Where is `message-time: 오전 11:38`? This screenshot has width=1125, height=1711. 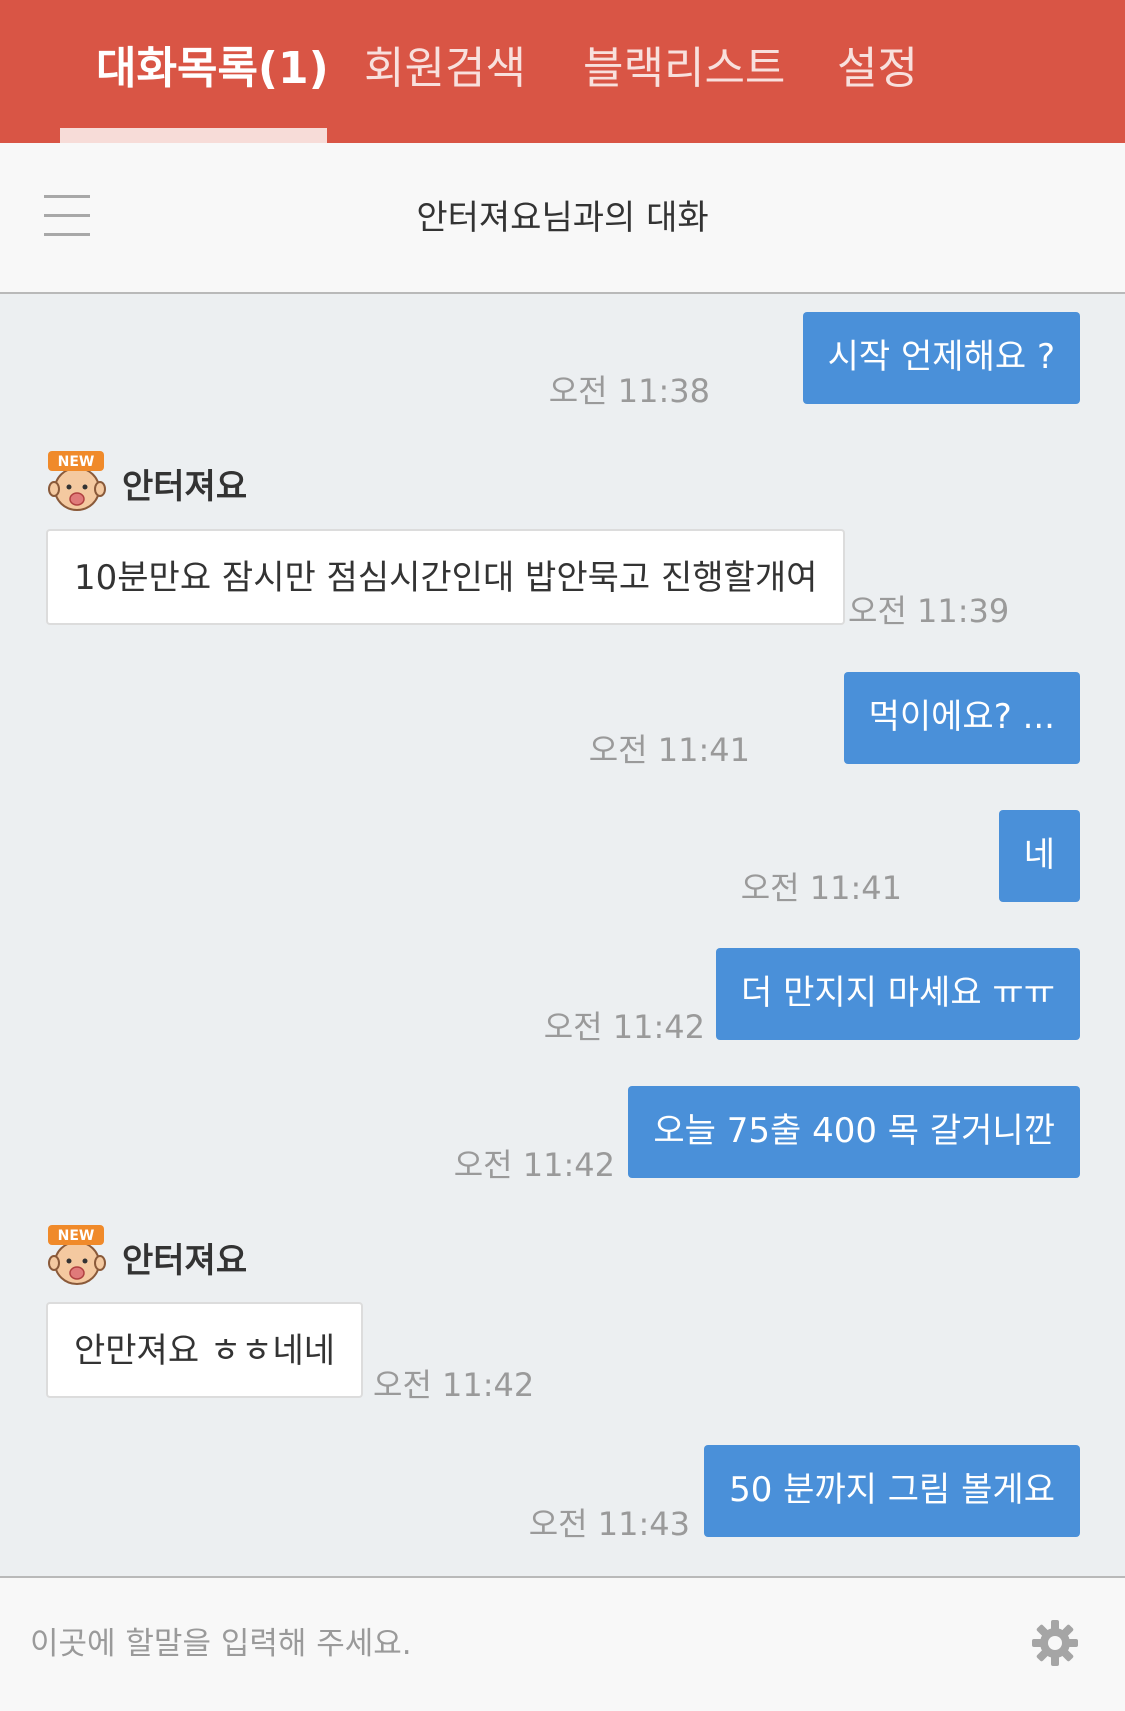
message-time: 오전 11:38 is located at coordinates (629, 391).